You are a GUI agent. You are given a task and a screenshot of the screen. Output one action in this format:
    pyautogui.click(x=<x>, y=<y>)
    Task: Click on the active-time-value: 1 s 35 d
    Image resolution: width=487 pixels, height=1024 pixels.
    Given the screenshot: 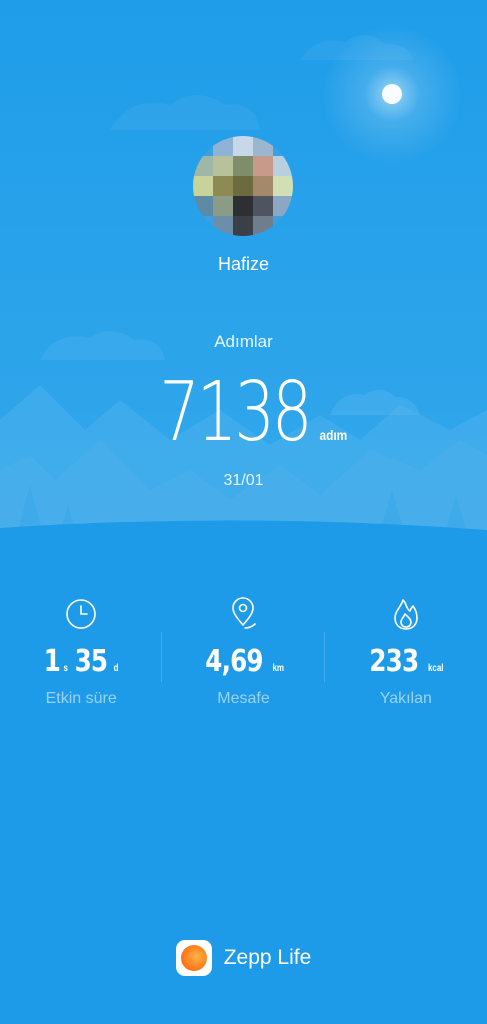 What is the action you would take?
    pyautogui.click(x=81, y=663)
    